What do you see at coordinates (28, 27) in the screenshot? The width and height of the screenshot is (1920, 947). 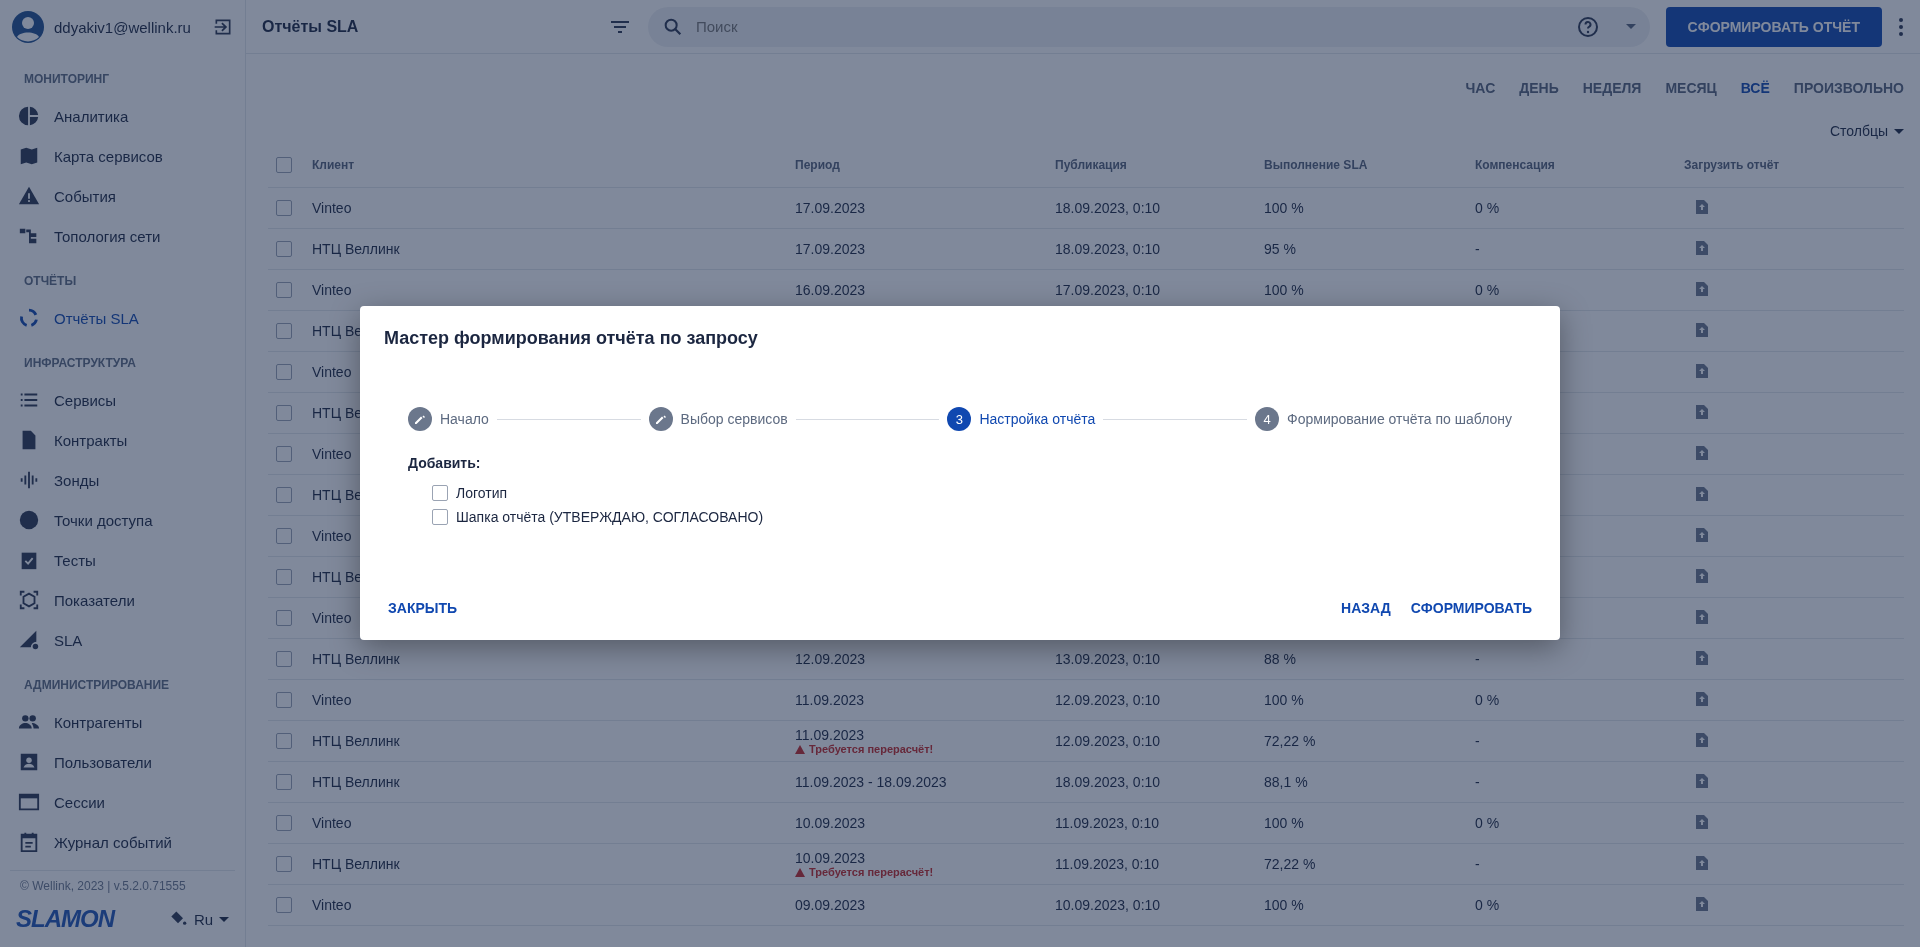 I see `avatar-icon` at bounding box center [28, 27].